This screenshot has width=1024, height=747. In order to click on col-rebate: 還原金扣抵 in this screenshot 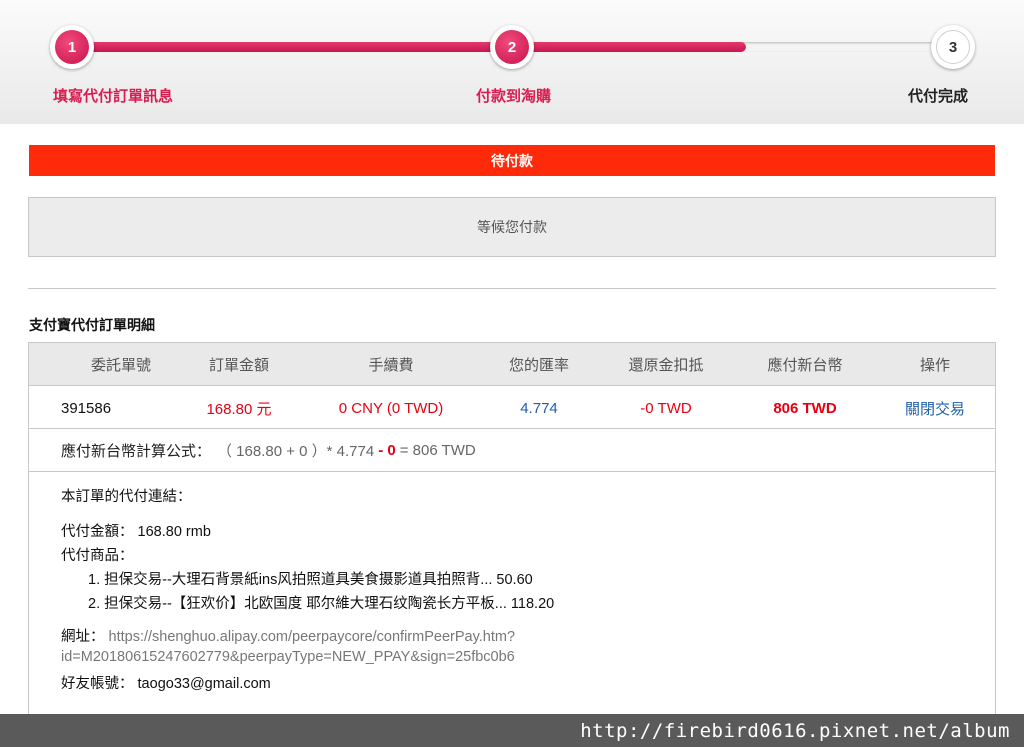, I will do `click(666, 365)`.